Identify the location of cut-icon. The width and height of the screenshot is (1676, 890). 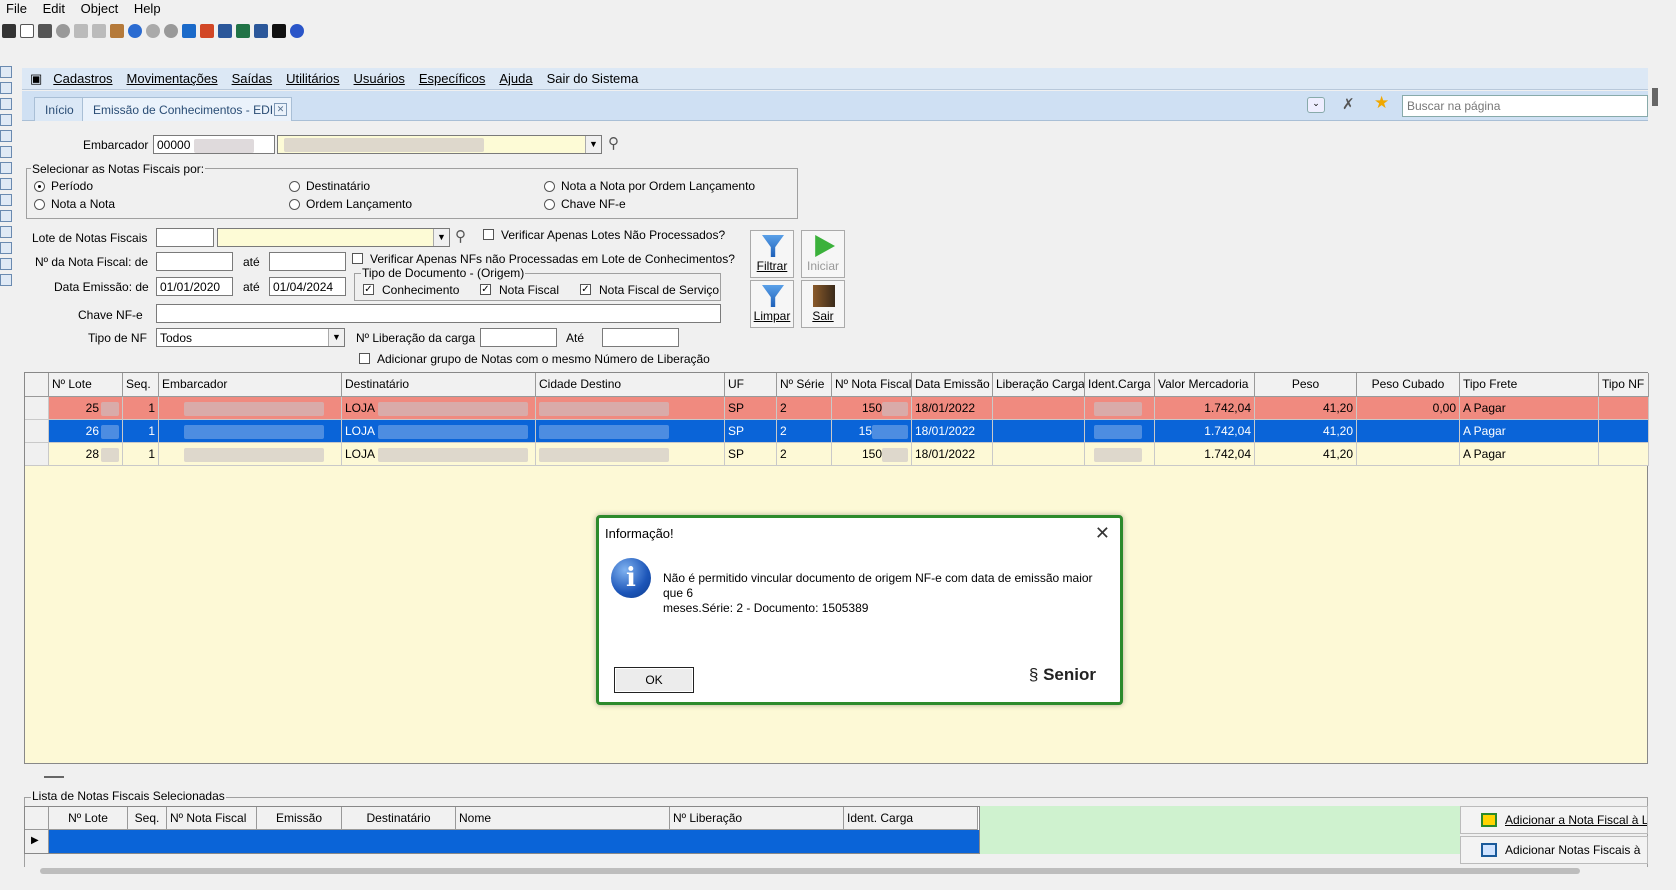
(81, 31).